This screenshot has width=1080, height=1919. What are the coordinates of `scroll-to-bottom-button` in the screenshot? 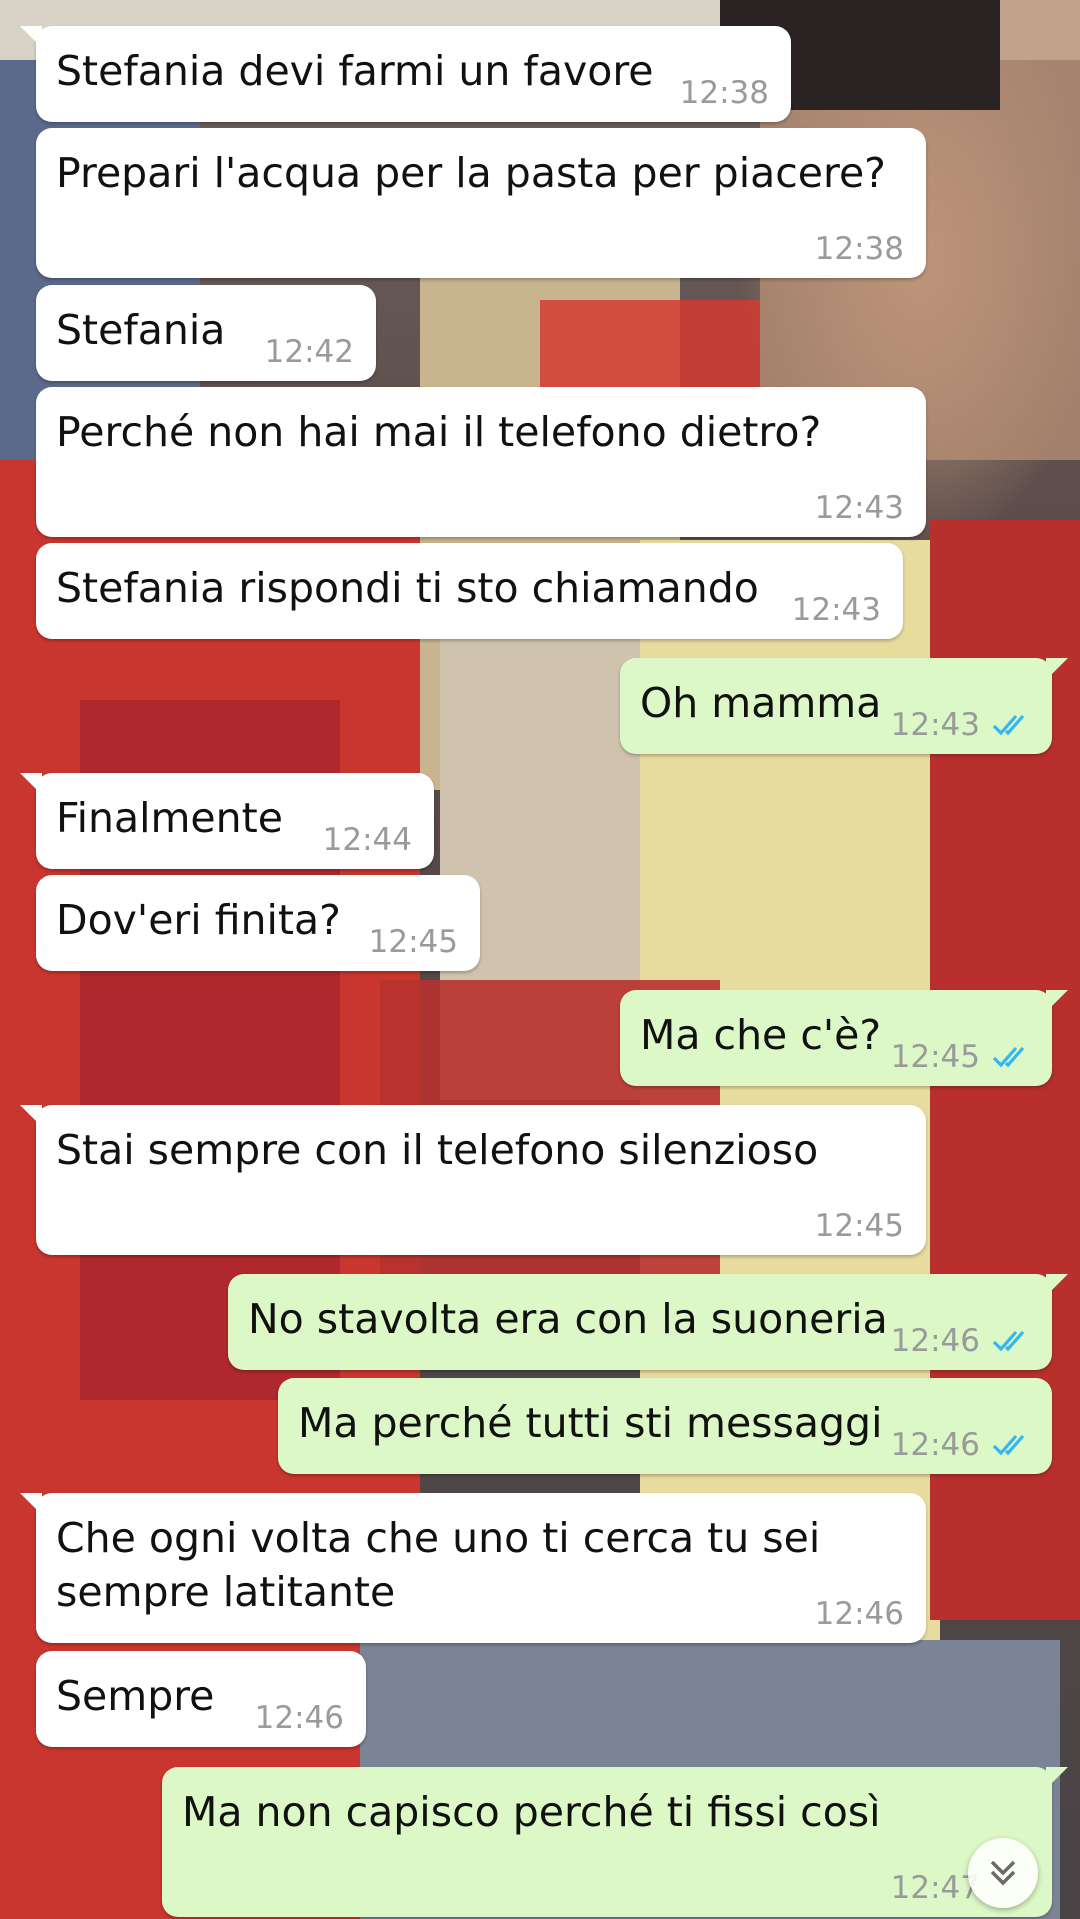 It's located at (1003, 1873).